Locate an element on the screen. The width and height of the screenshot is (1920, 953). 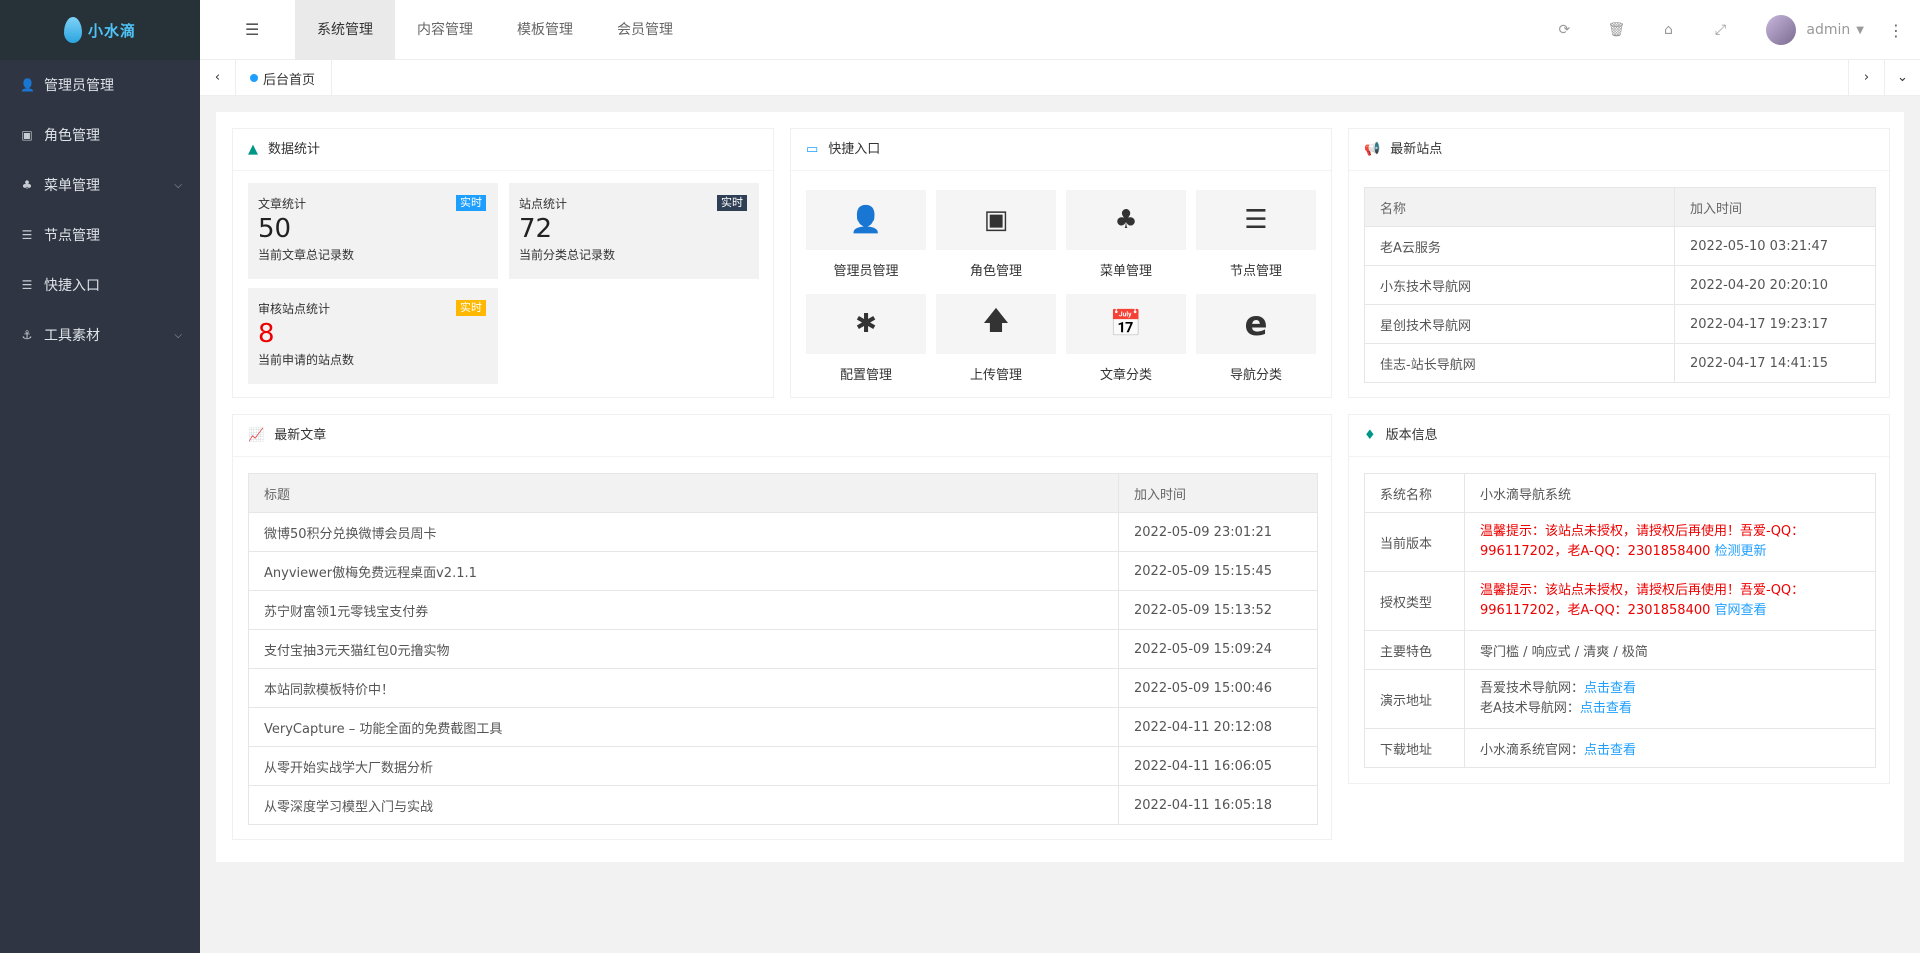
edge-icon: e is located at coordinates (1256, 324).